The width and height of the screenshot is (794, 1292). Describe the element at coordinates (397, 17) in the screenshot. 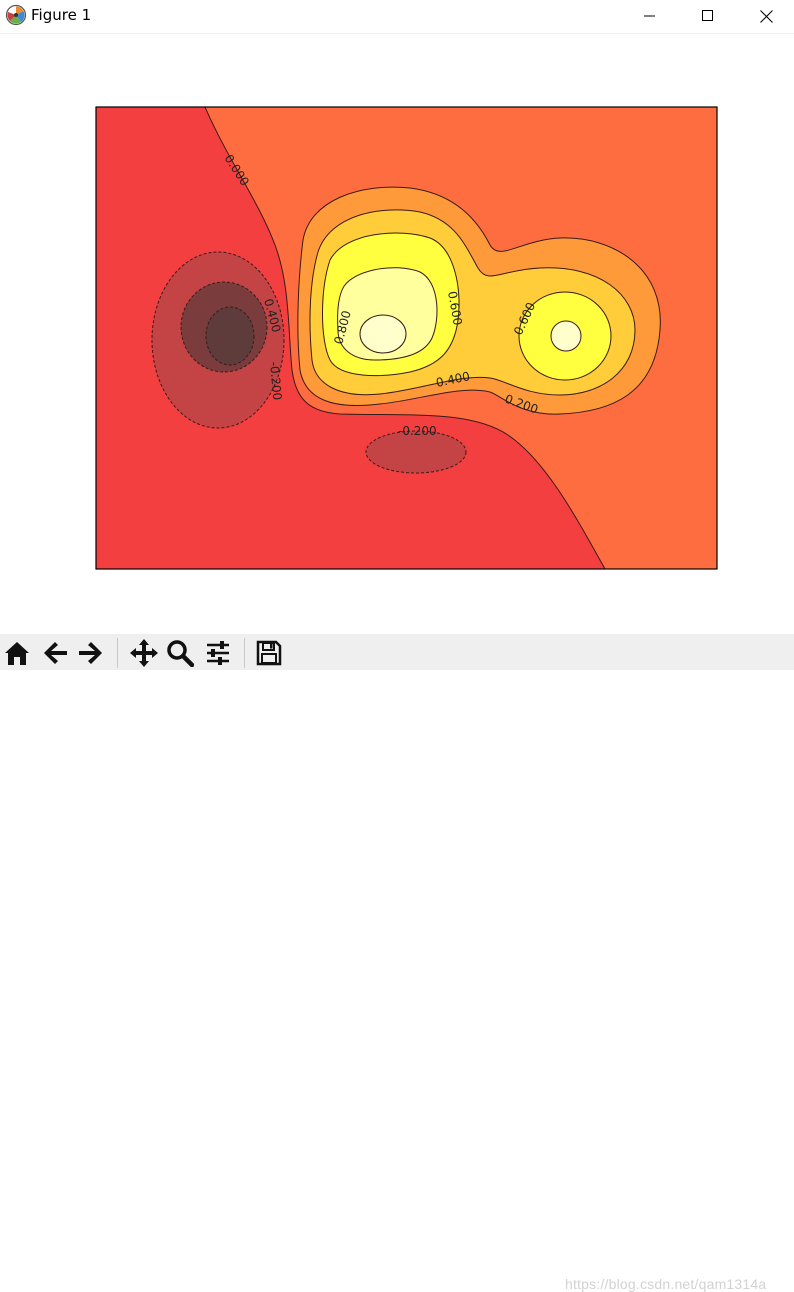

I see `title-bar: Figure 1` at that location.